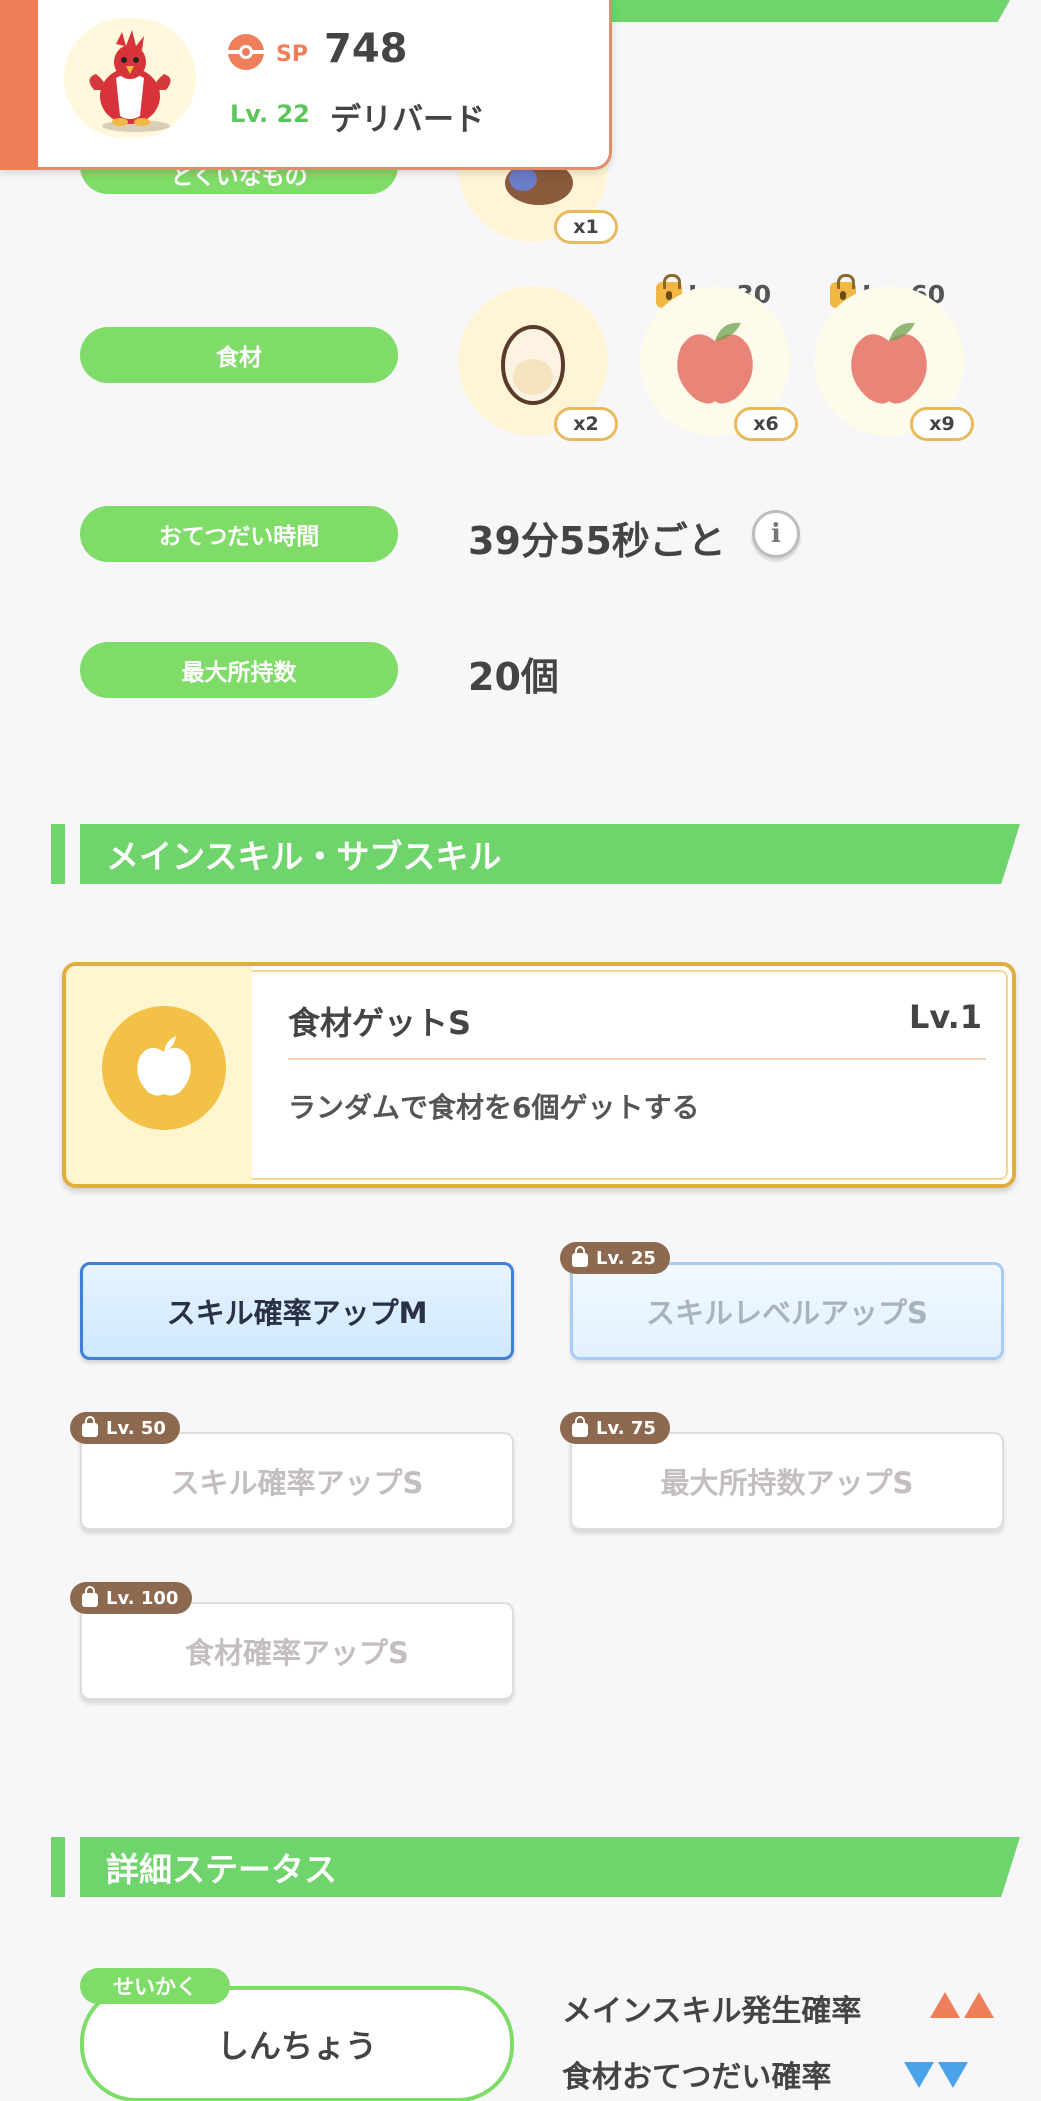  I want to click on previous-section-bar, so click(805, 11).